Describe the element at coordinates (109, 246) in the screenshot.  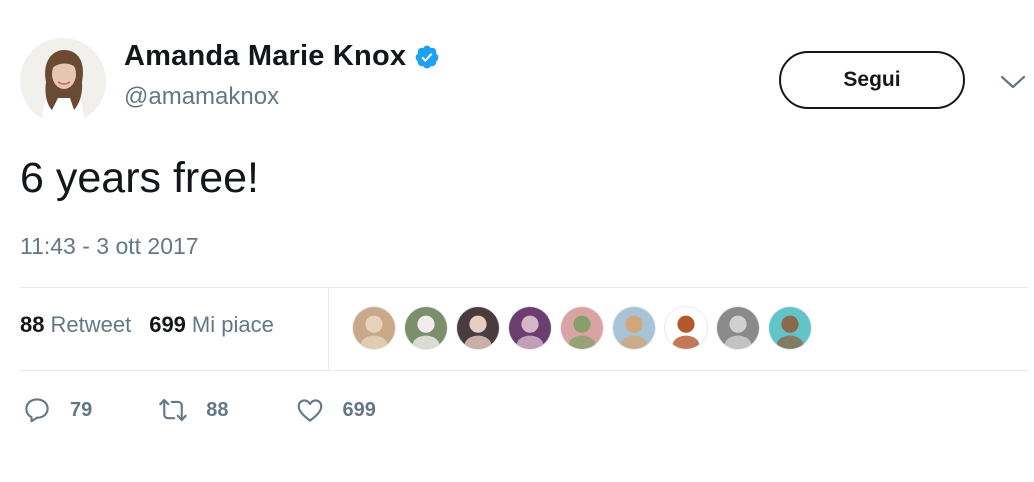
I see `tweet-timestamp: 11:43 - 3 ott 2017` at that location.